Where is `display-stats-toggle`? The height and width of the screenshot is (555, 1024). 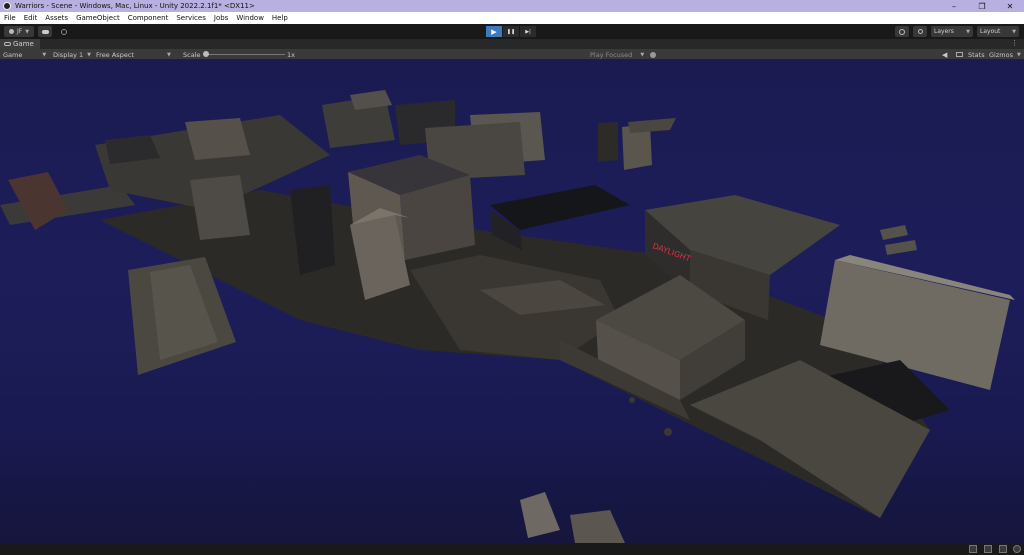 display-stats-toggle is located at coordinates (959, 54).